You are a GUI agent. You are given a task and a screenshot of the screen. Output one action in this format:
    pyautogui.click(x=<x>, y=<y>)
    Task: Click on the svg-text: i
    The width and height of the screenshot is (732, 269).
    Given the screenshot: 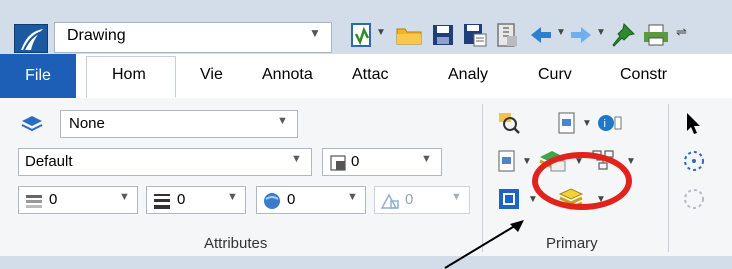 What is the action you would take?
    pyautogui.click(x=605, y=124)
    